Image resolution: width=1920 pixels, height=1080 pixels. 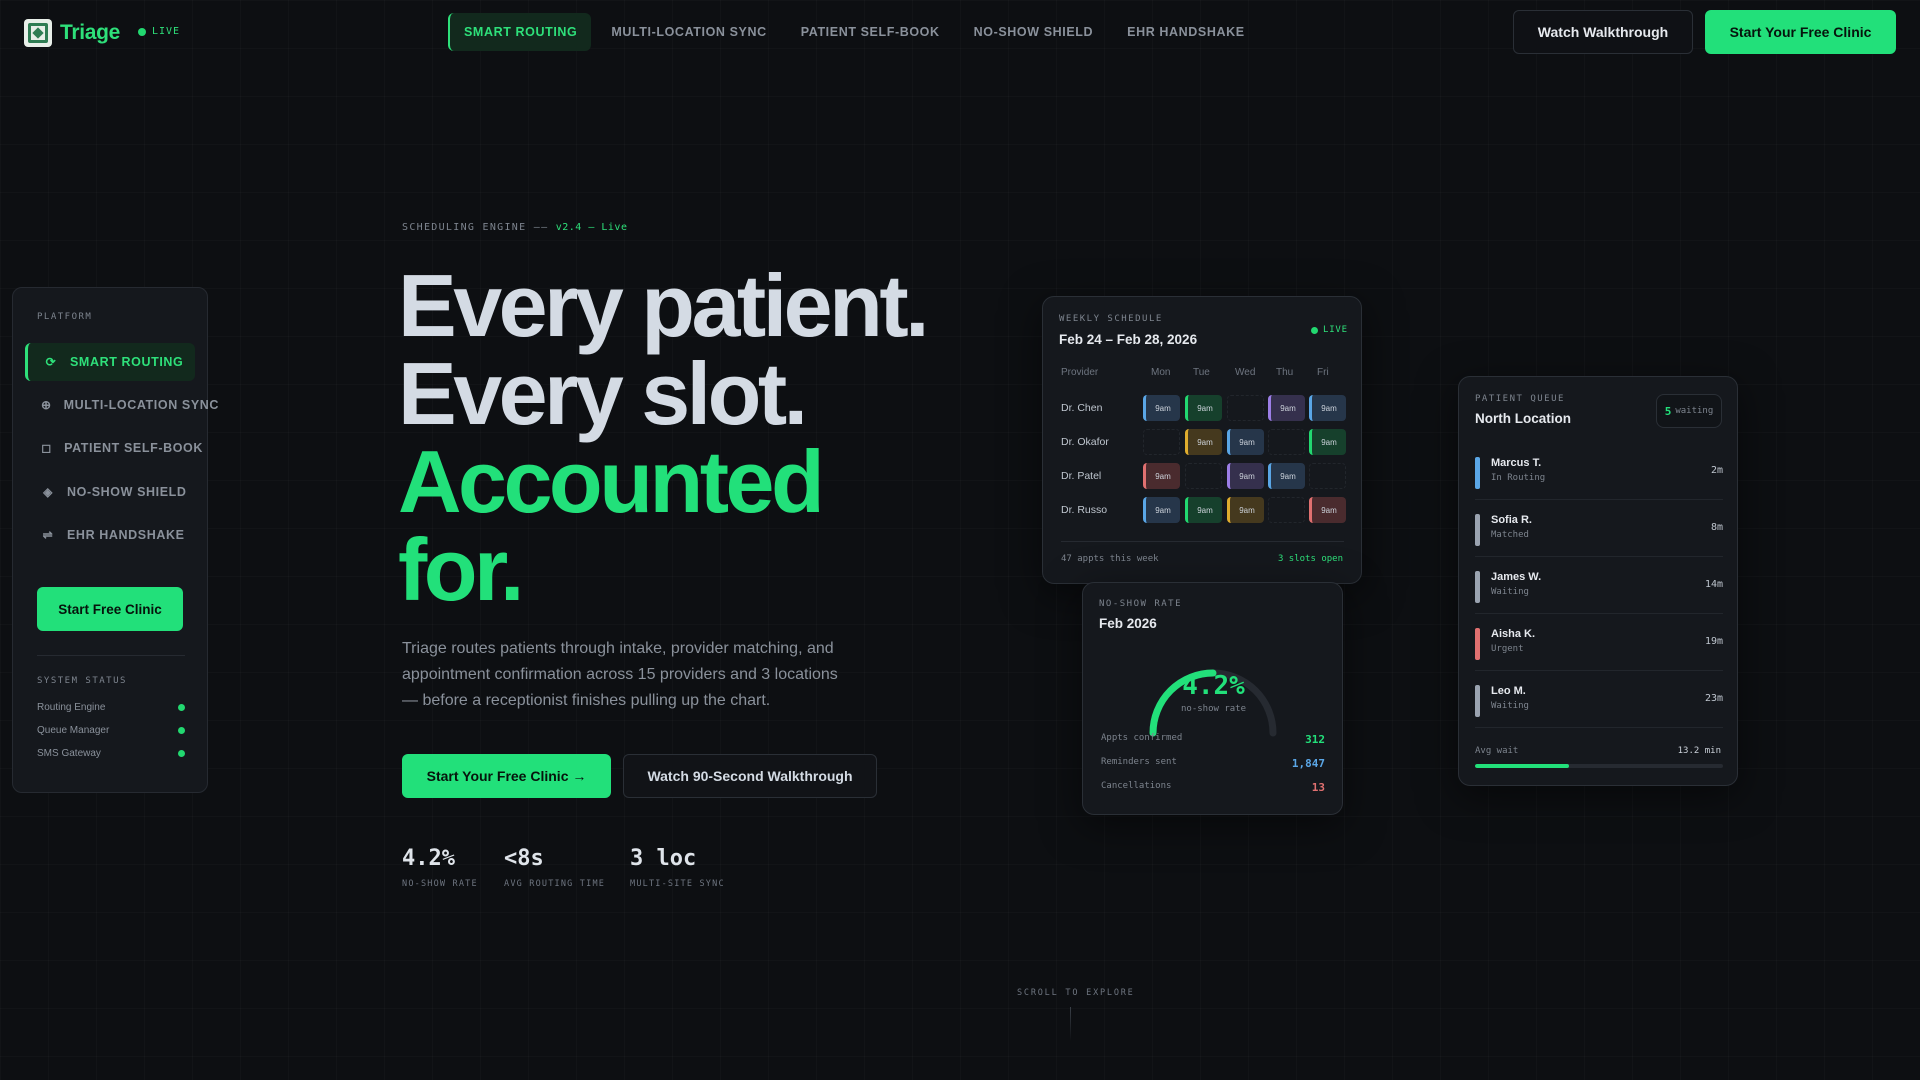 I want to click on card-caption: NO-SHOW RATE, so click(x=1141, y=604).